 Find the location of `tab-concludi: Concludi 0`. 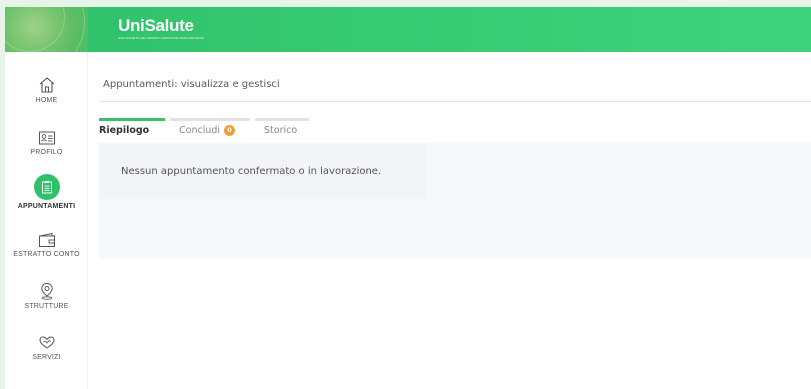

tab-concludi: Concludi 0 is located at coordinates (210, 130).